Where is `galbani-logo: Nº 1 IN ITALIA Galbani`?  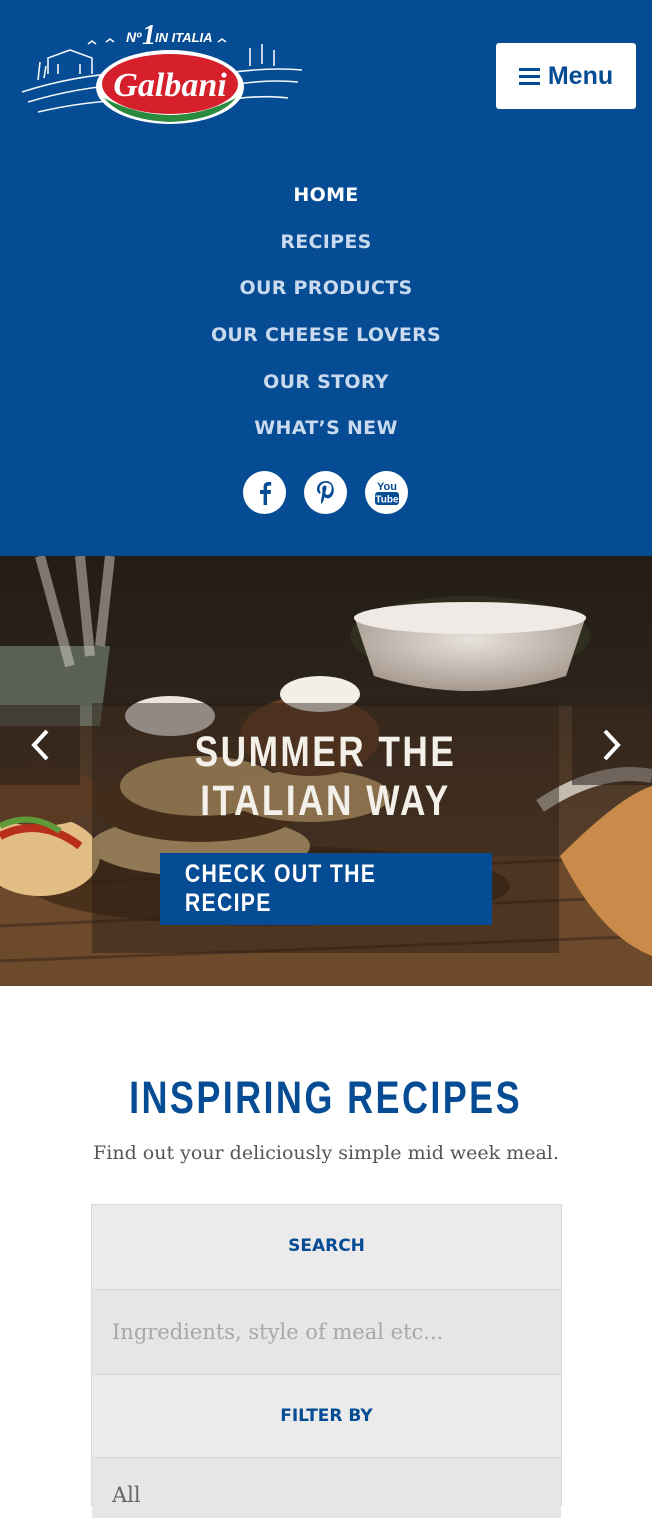 galbani-logo: Nº 1 IN ITALIA Galbani is located at coordinates (162, 71).